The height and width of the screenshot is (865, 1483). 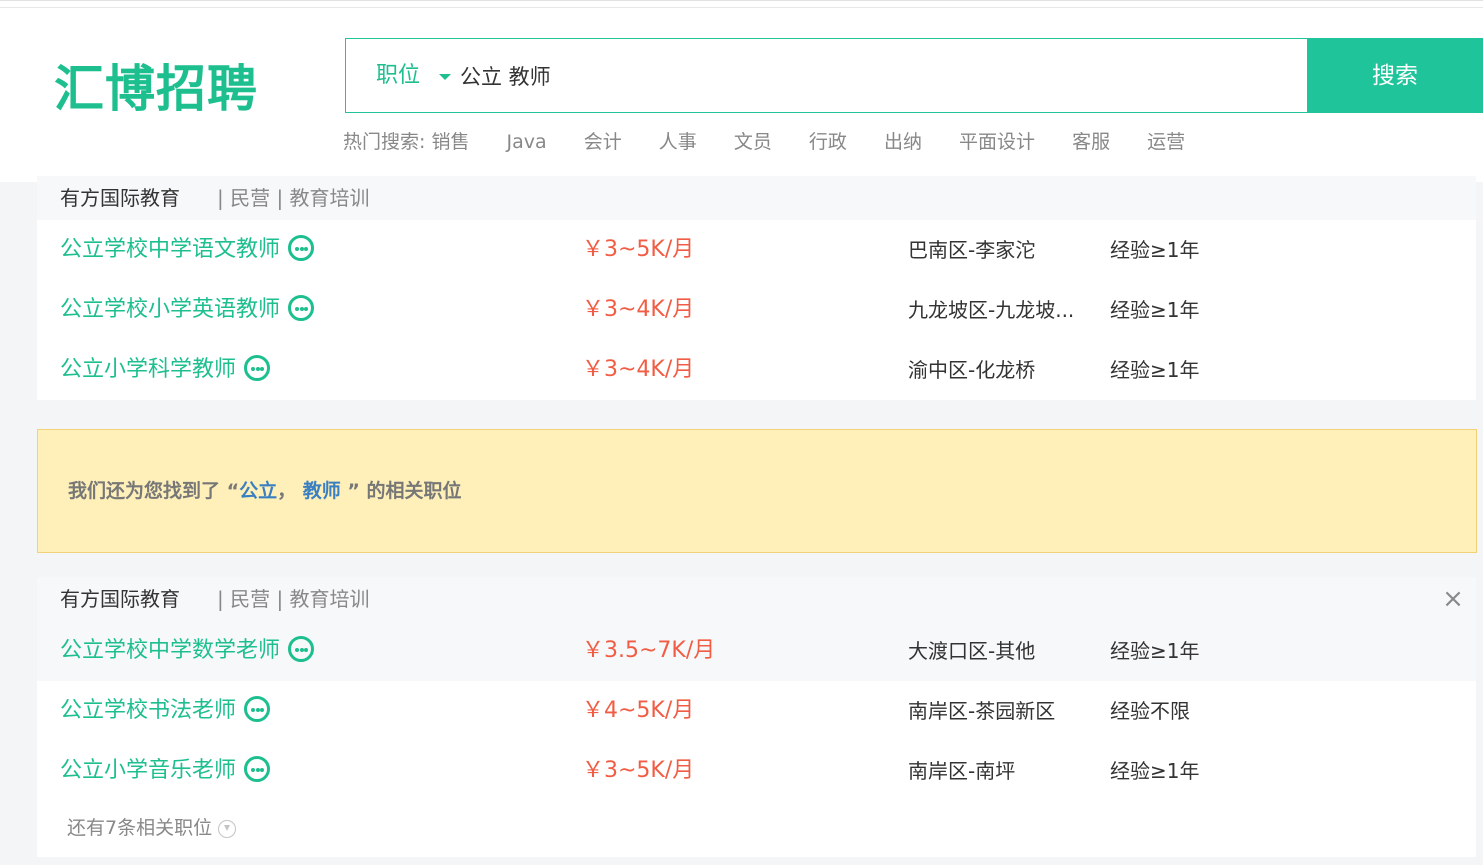 I want to click on notice-suffix: ” 的相关职位, so click(x=404, y=491).